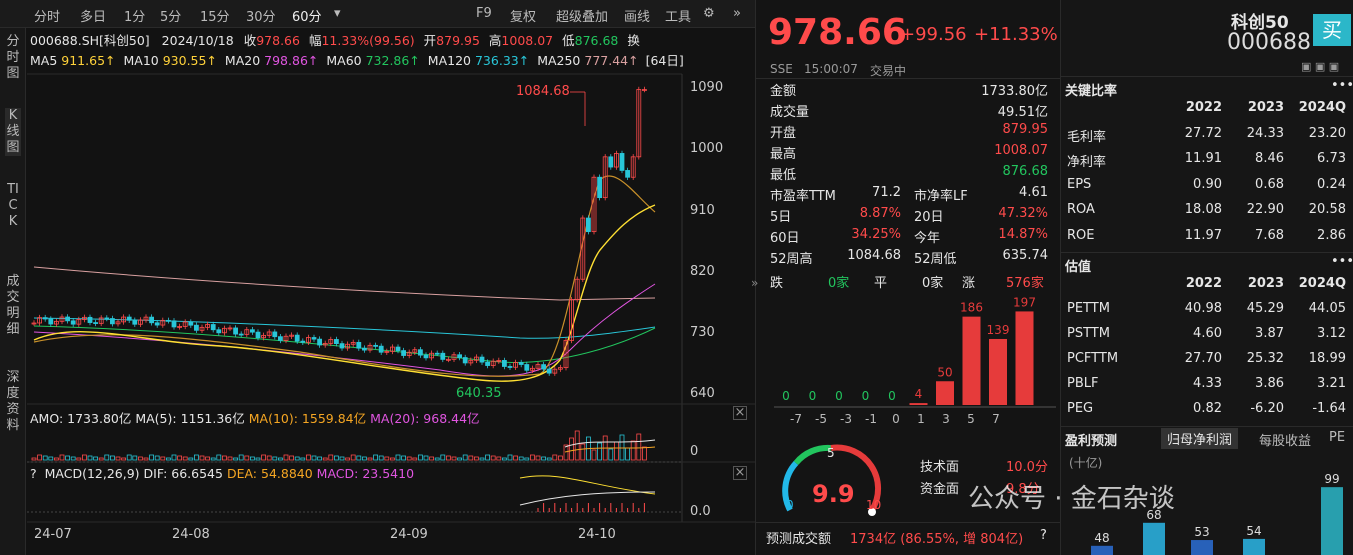 This screenshot has height=555, width=1353. Describe the element at coordinates (1337, 437) in the screenshot. I see `tab-pe: PE` at that location.